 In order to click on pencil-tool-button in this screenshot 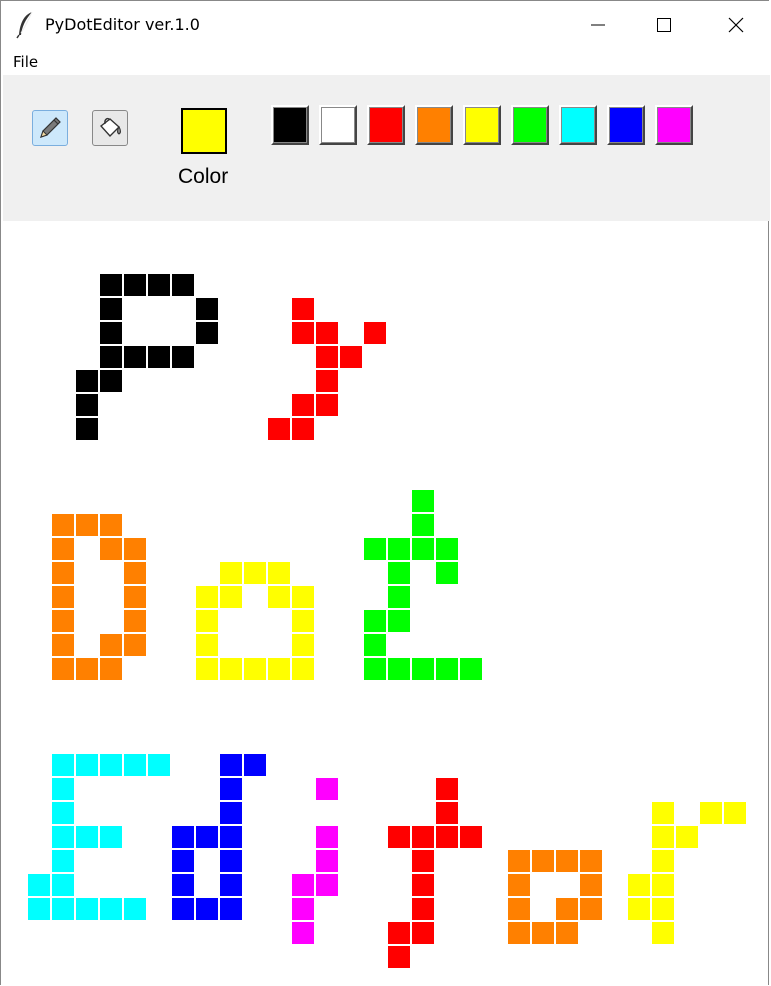, I will do `click(50, 128)`.